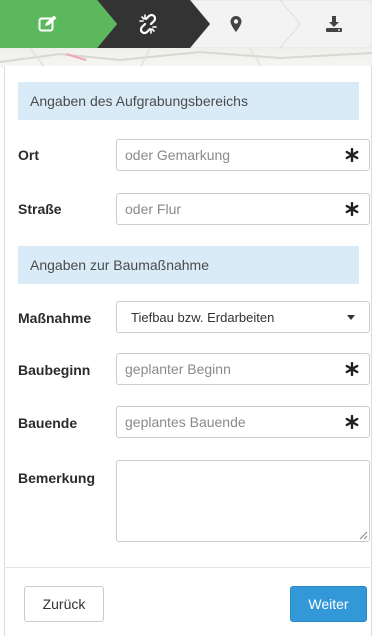  What do you see at coordinates (57, 478) in the screenshot?
I see `field-label-bemerkung: Bemerkung` at bounding box center [57, 478].